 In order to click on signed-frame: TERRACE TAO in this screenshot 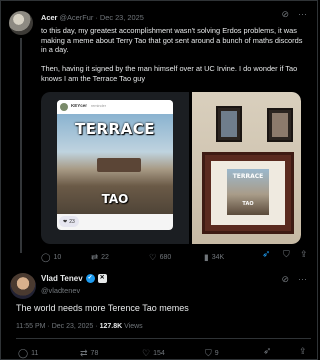, I will do `click(248, 193)`.